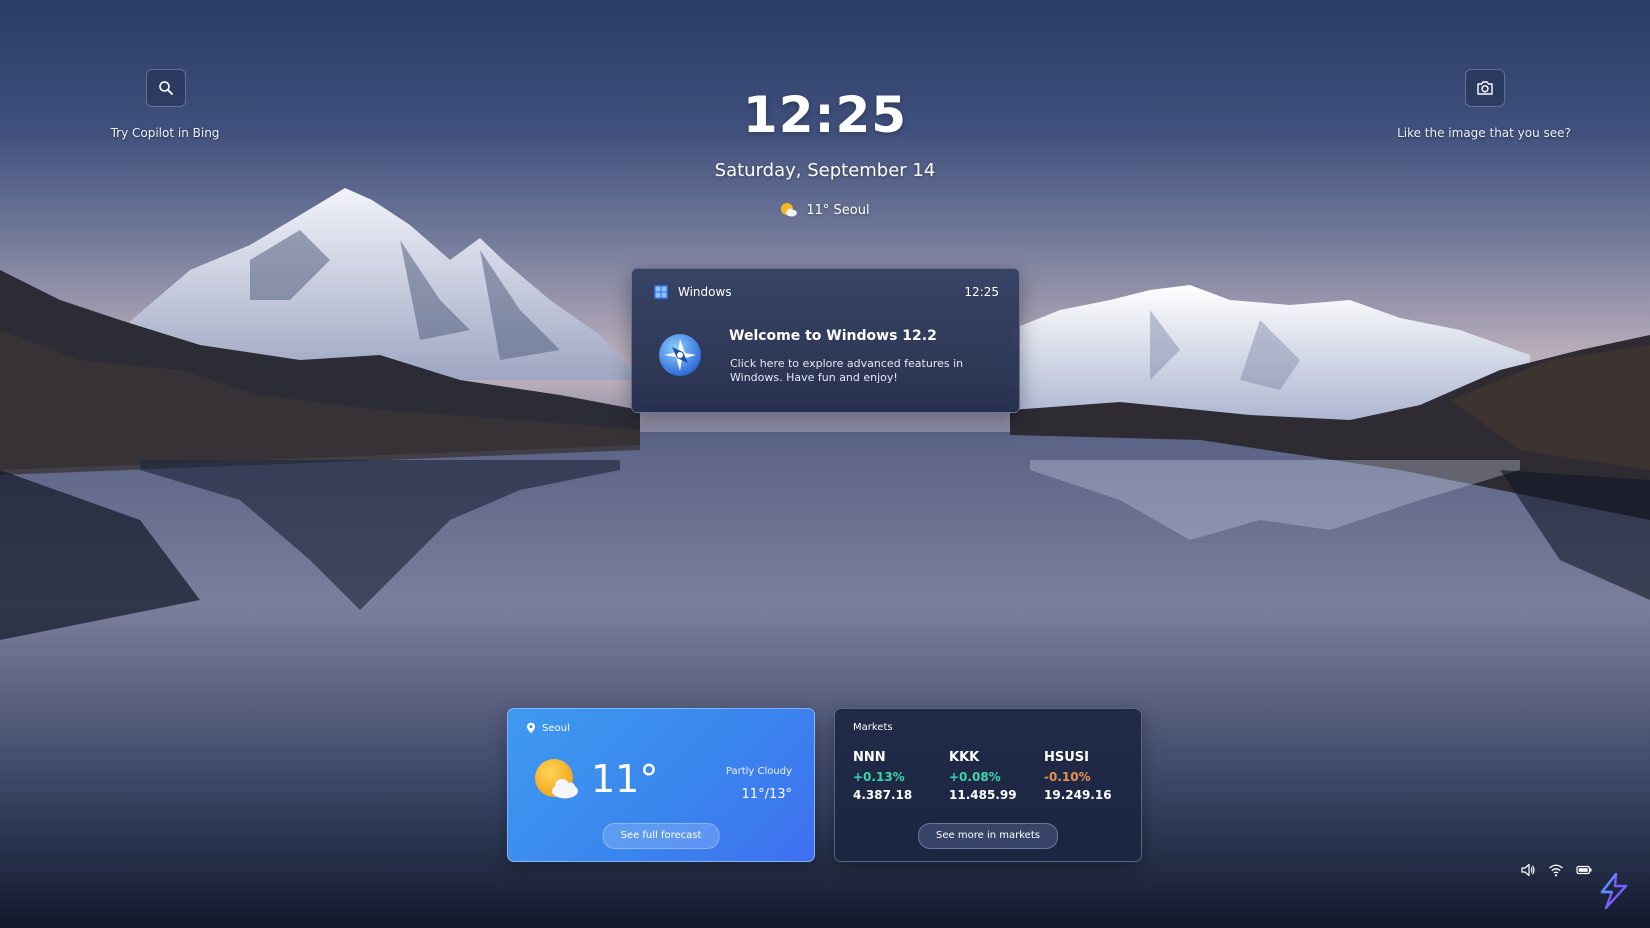 This screenshot has width=1650, height=928. What do you see at coordinates (705, 292) in the screenshot?
I see `notification-app-name: Windows` at bounding box center [705, 292].